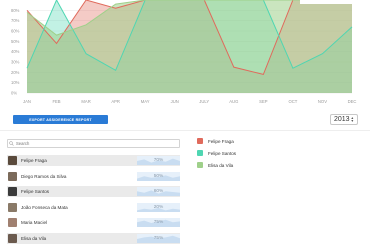  Describe the element at coordinates (333, 2) in the screenshot. I see `chart-legend-panel` at that location.